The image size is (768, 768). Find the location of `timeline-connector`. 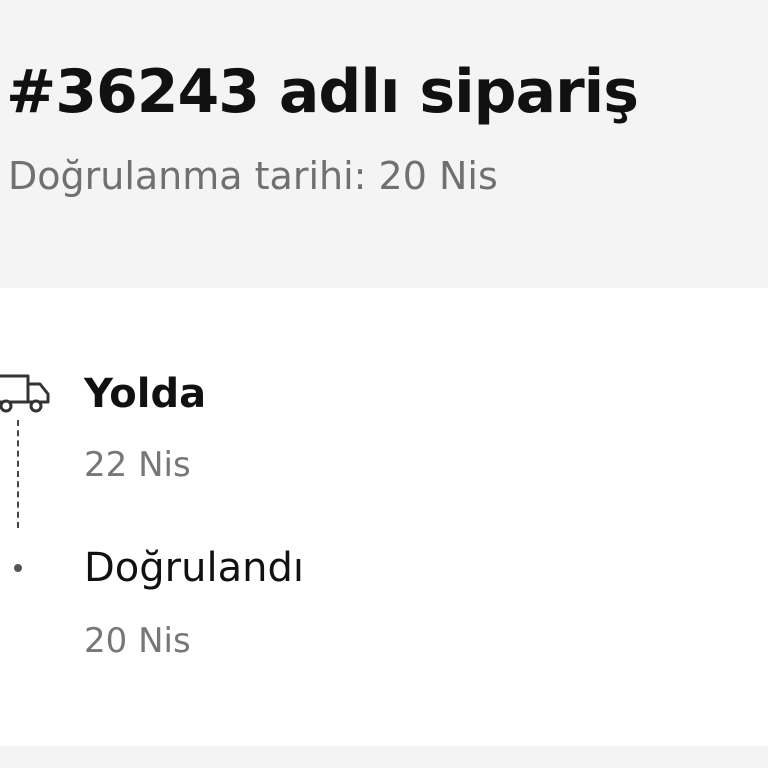

timeline-connector is located at coordinates (18, 474).